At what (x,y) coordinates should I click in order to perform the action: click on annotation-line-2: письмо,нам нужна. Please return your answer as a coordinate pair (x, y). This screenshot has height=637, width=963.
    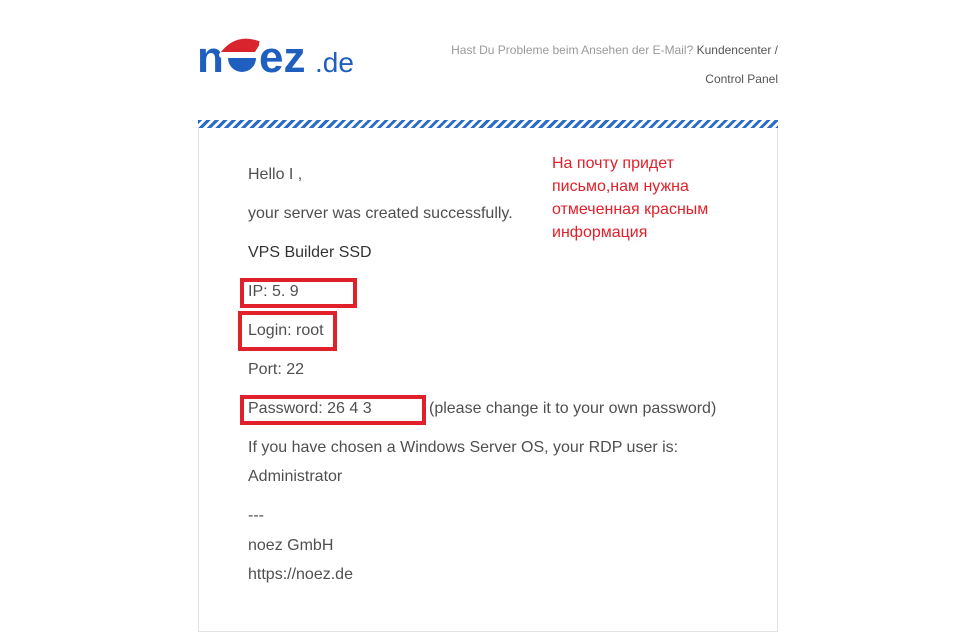
    Looking at the image, I should click on (620, 186).